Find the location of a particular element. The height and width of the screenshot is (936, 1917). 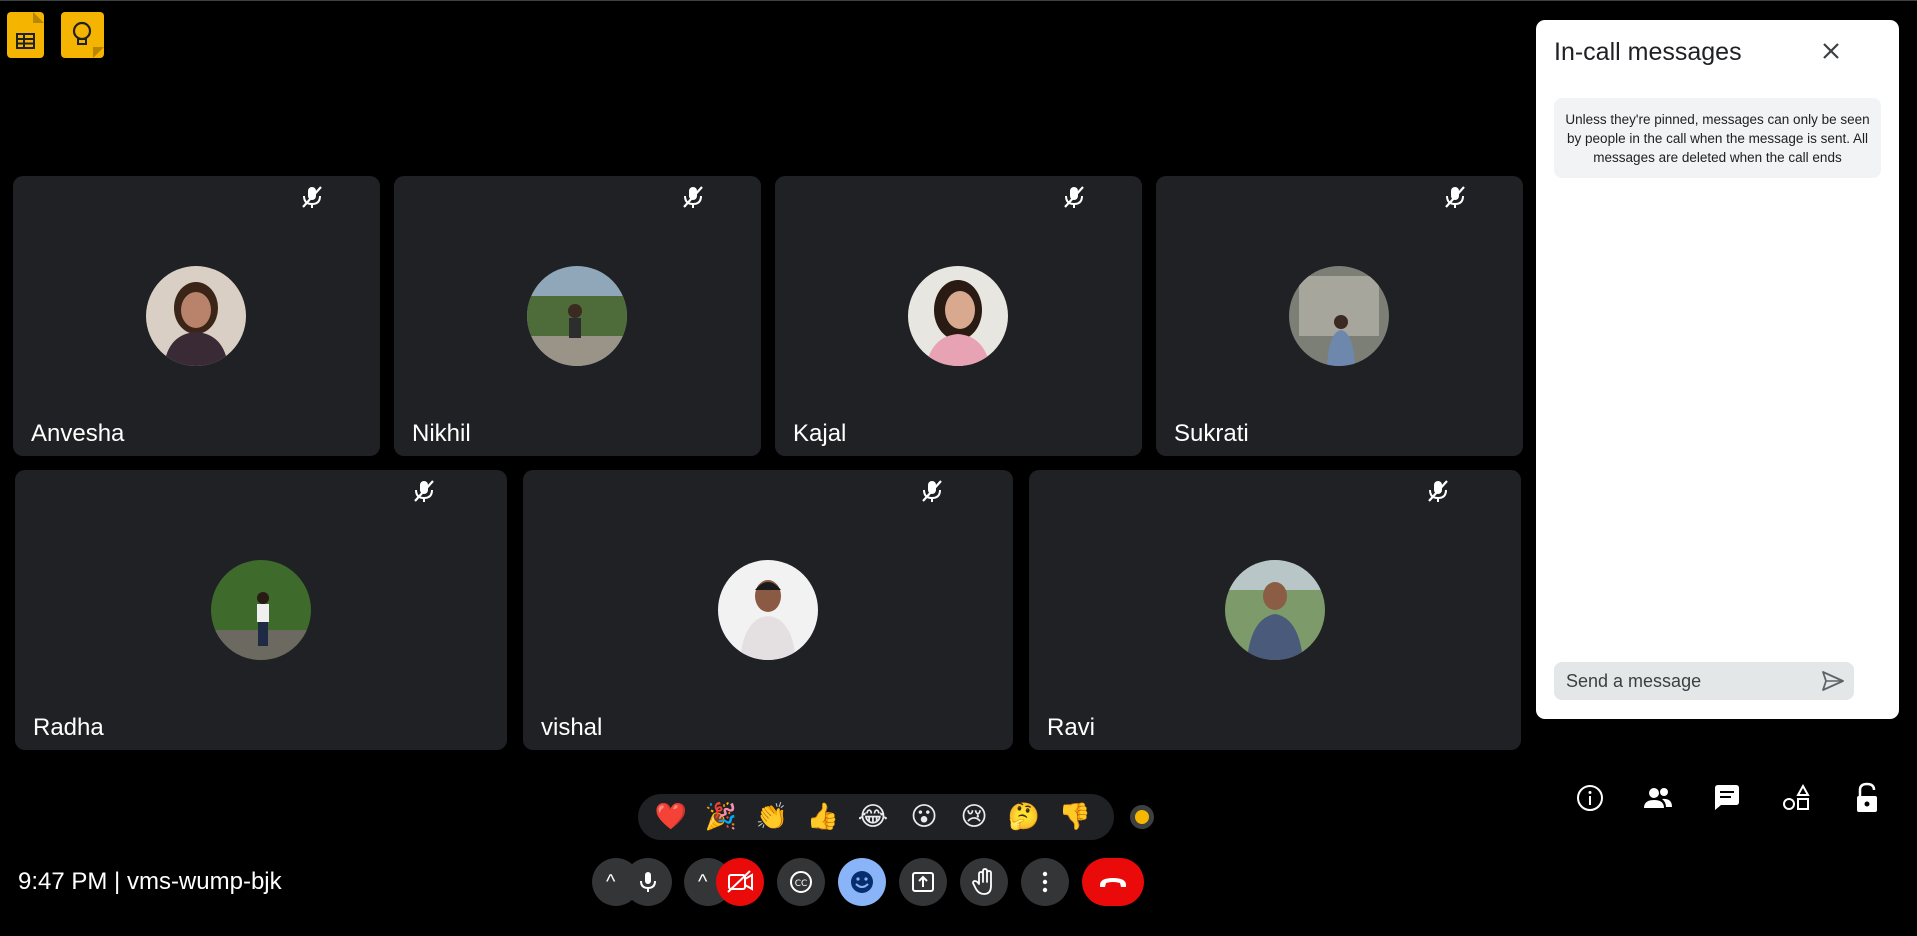

meeting-info: 9:47 PM | vms-wump-bjk is located at coordinates (150, 881).